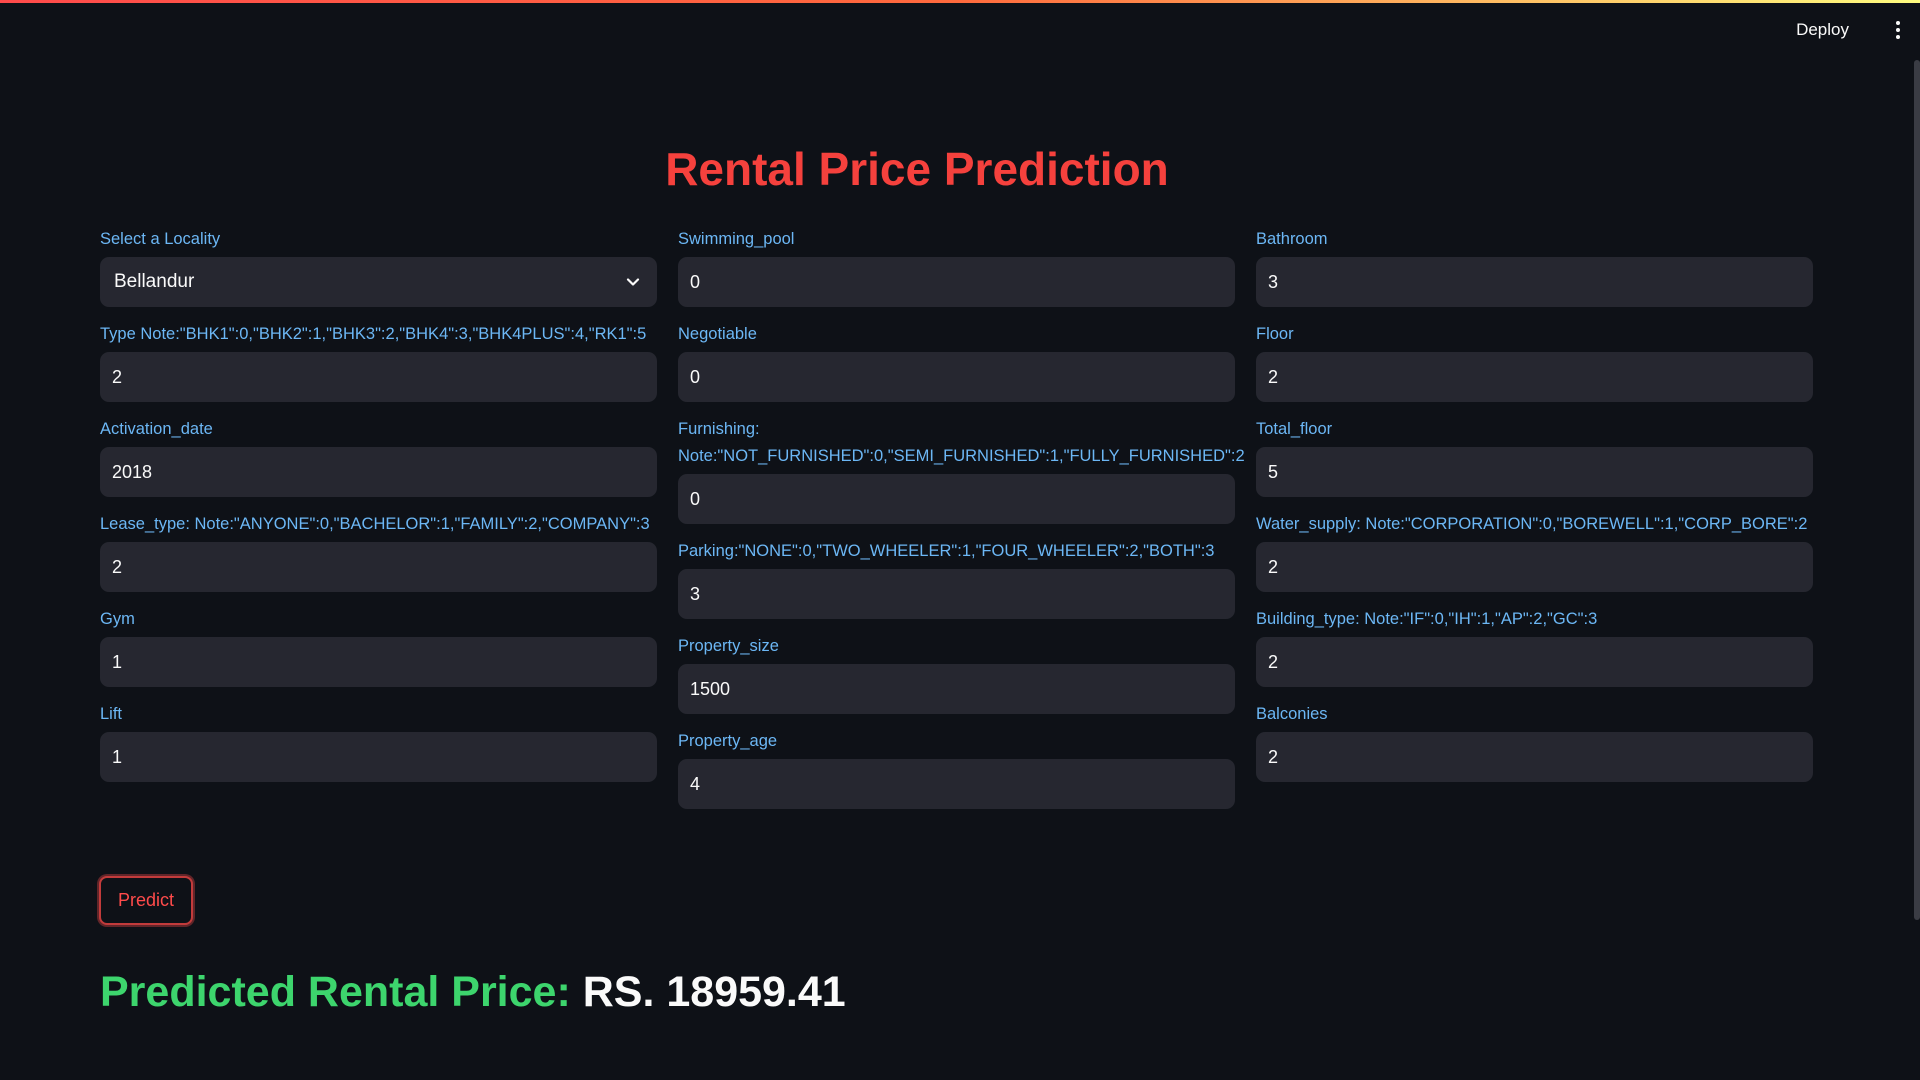 The width and height of the screenshot is (1920, 1080). I want to click on locality-field: Select a Locality Bellandur, so click(378, 266).